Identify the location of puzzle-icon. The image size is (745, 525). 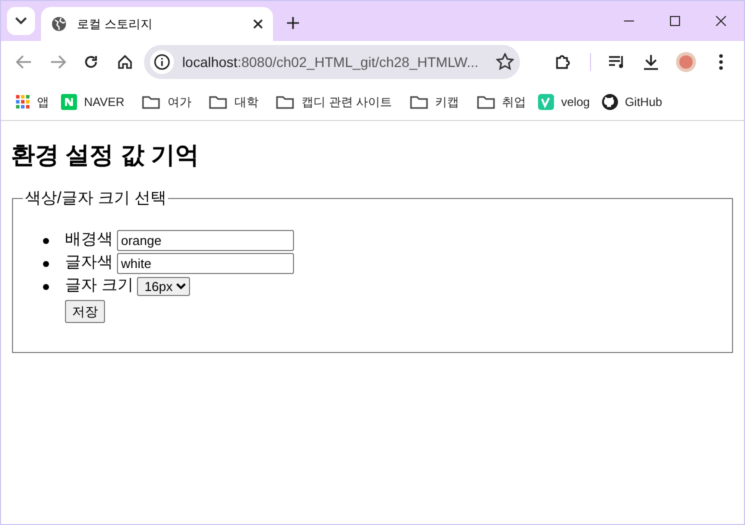
(562, 62).